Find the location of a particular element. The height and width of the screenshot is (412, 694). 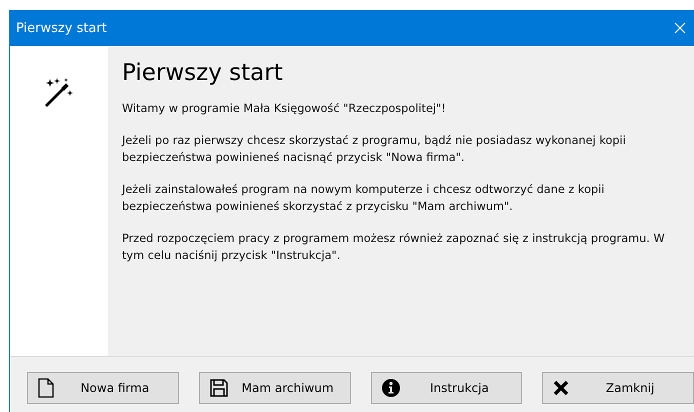

info-paragraph: Witamy w programie Mała Księgowość "Rzeczpospolitej"! is located at coordinates (284, 109).